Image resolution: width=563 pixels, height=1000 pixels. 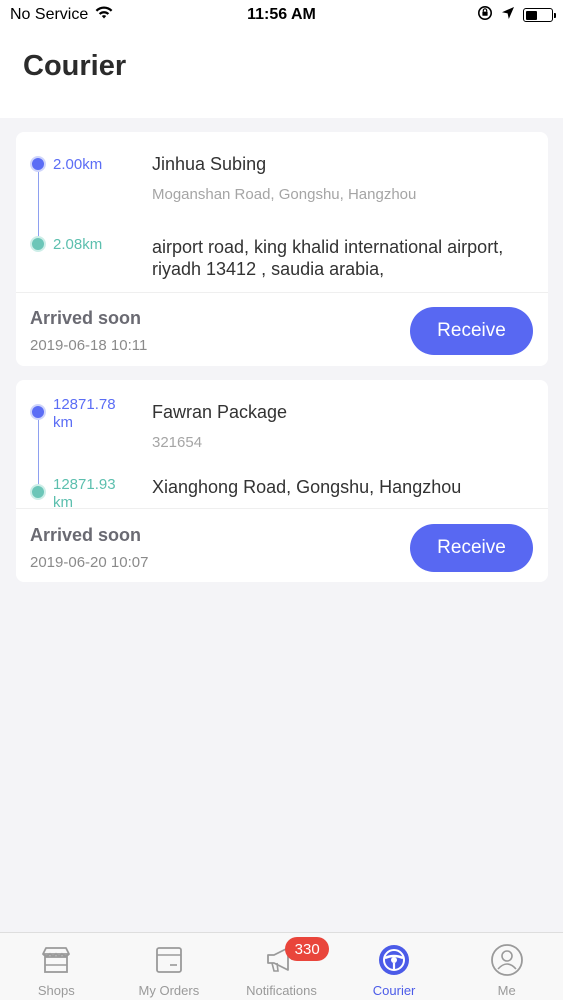 What do you see at coordinates (394, 990) in the screenshot?
I see `tab-label: Courier` at bounding box center [394, 990].